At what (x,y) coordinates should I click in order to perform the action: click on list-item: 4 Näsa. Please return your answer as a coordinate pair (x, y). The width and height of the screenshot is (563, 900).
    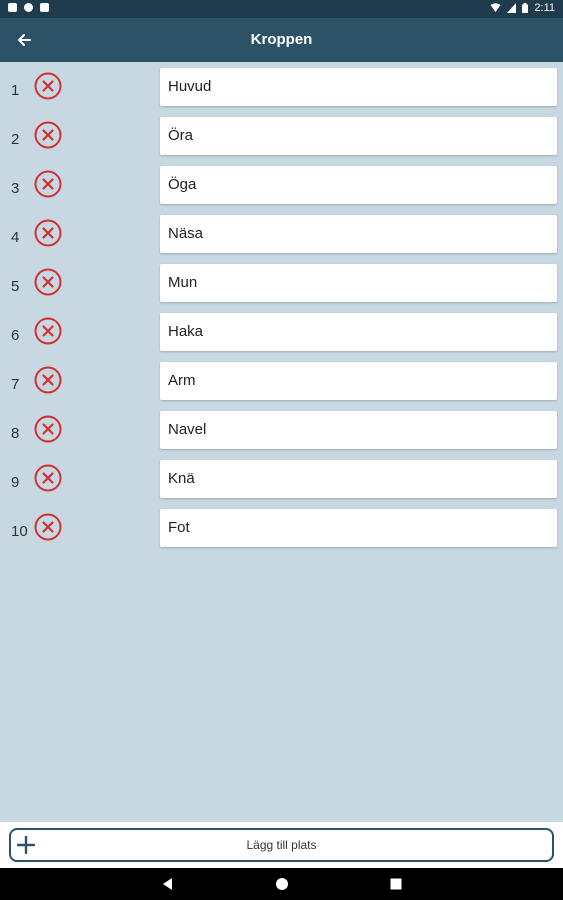
    Looking at the image, I should click on (281, 233).